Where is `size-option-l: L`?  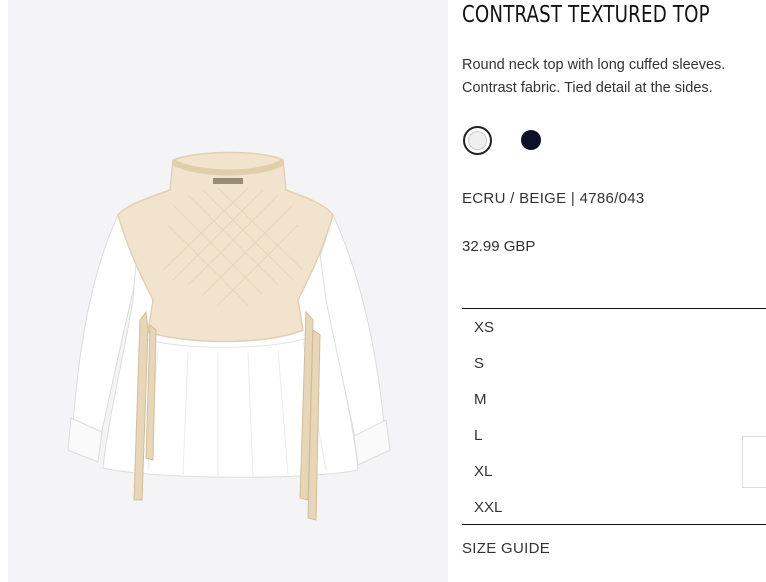 size-option-l: L is located at coordinates (478, 435).